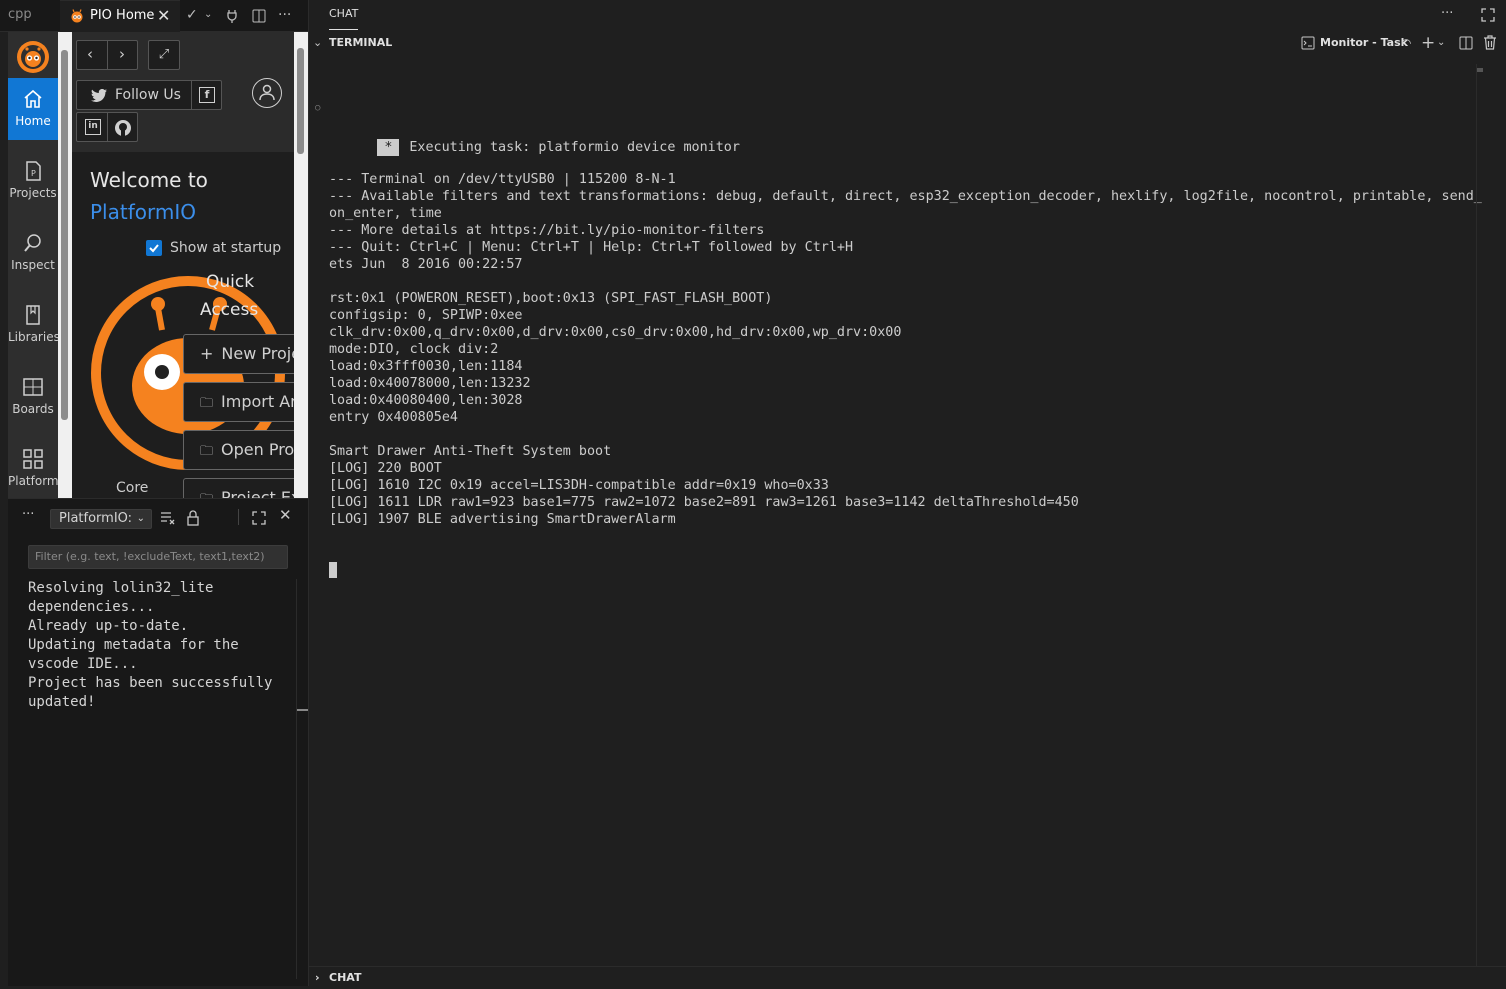  Describe the element at coordinates (318, 108) in the screenshot. I see `circle-icon: ○` at that location.